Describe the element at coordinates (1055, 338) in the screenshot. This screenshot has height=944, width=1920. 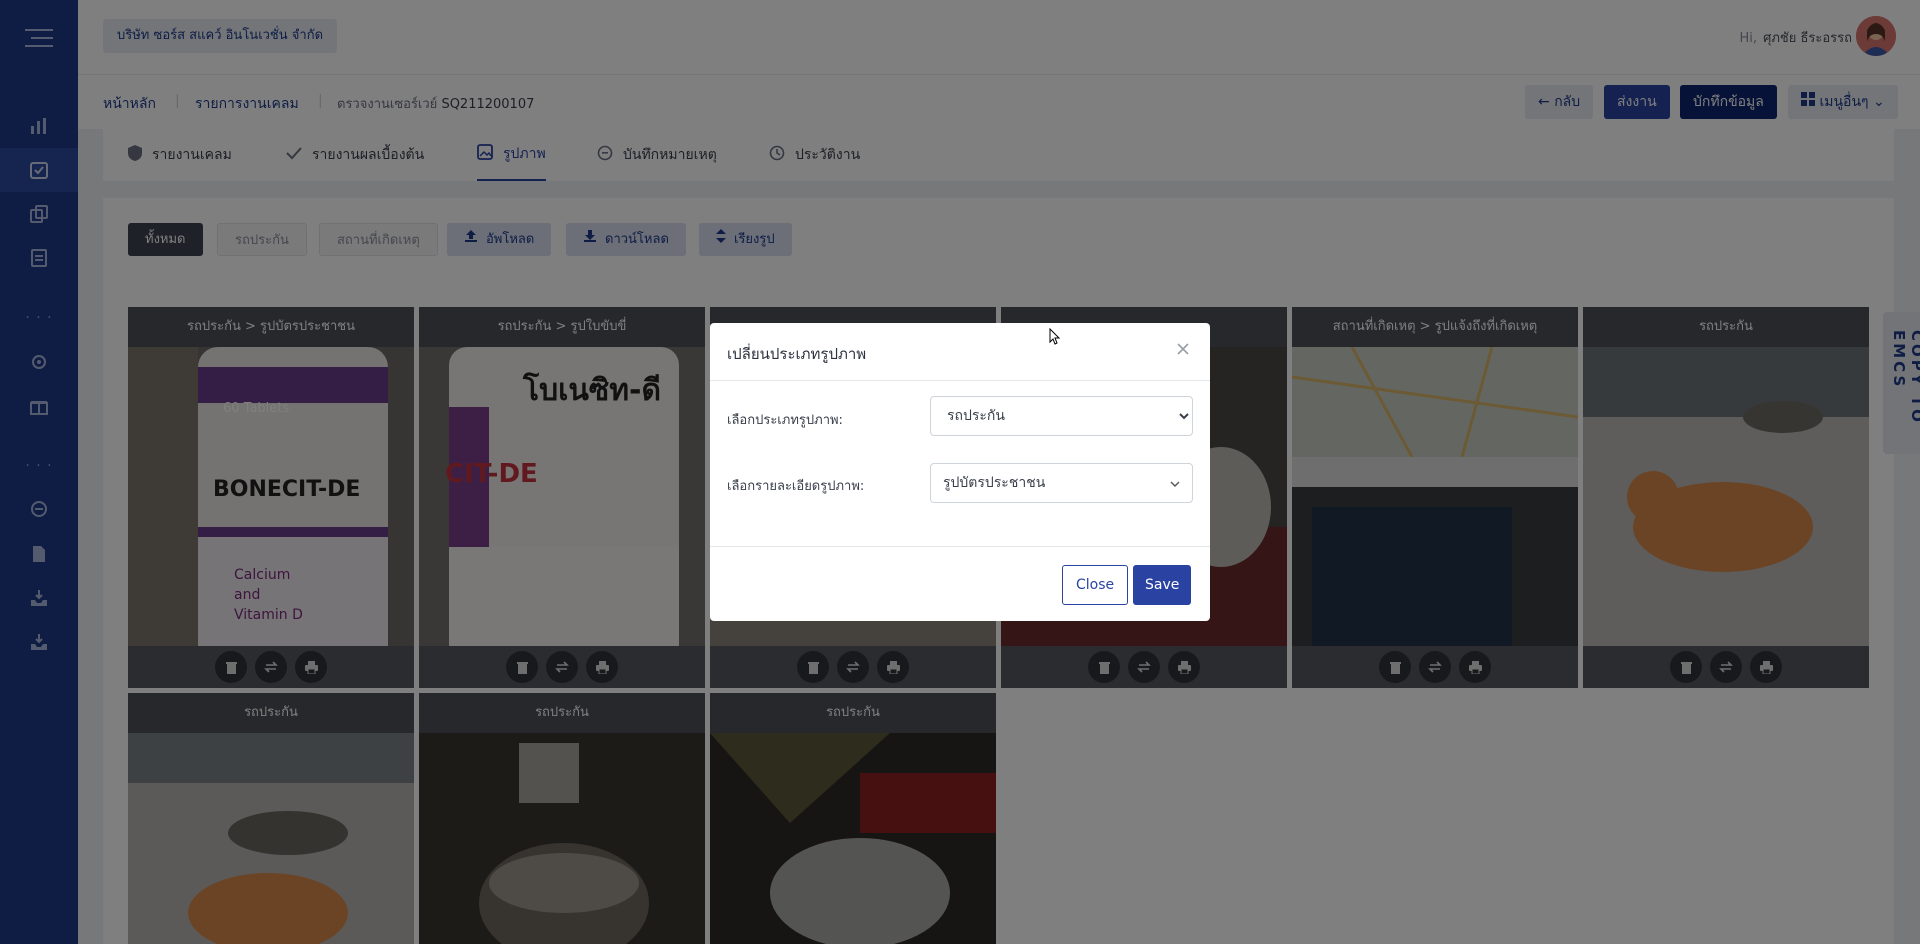
I see `mouse-cursor-icon` at that location.